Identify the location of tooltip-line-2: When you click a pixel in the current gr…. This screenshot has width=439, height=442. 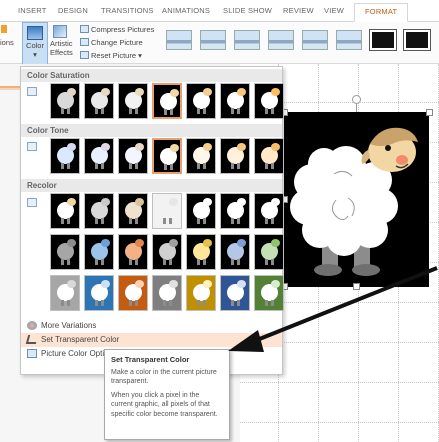
(164, 404).